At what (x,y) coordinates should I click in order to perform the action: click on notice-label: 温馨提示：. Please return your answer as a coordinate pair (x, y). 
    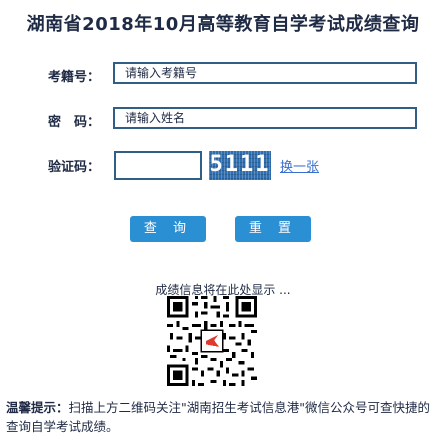
    Looking at the image, I should click on (37, 407).